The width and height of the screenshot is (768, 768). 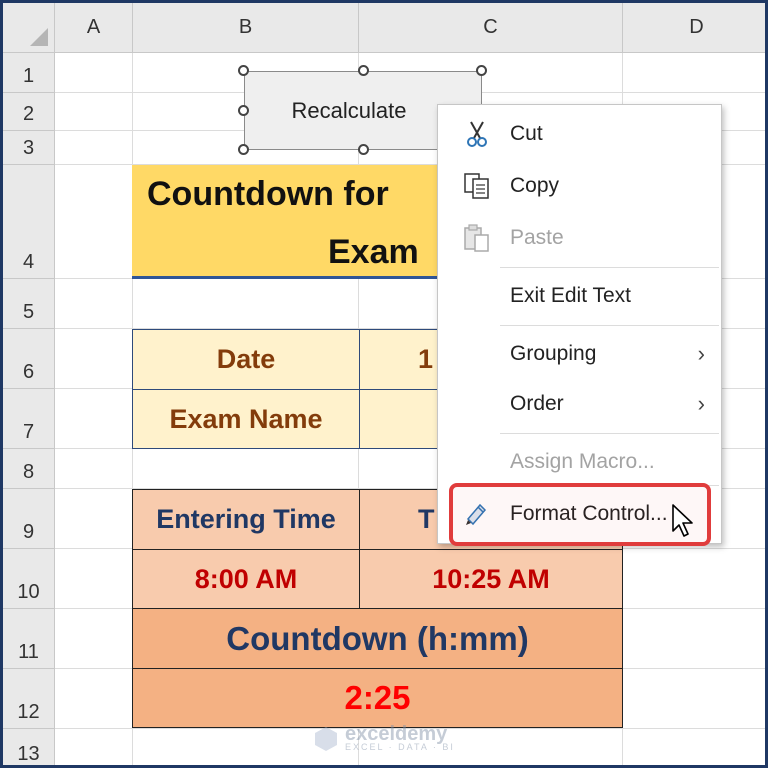 I want to click on countdown-value: 2:25, so click(x=377, y=697).